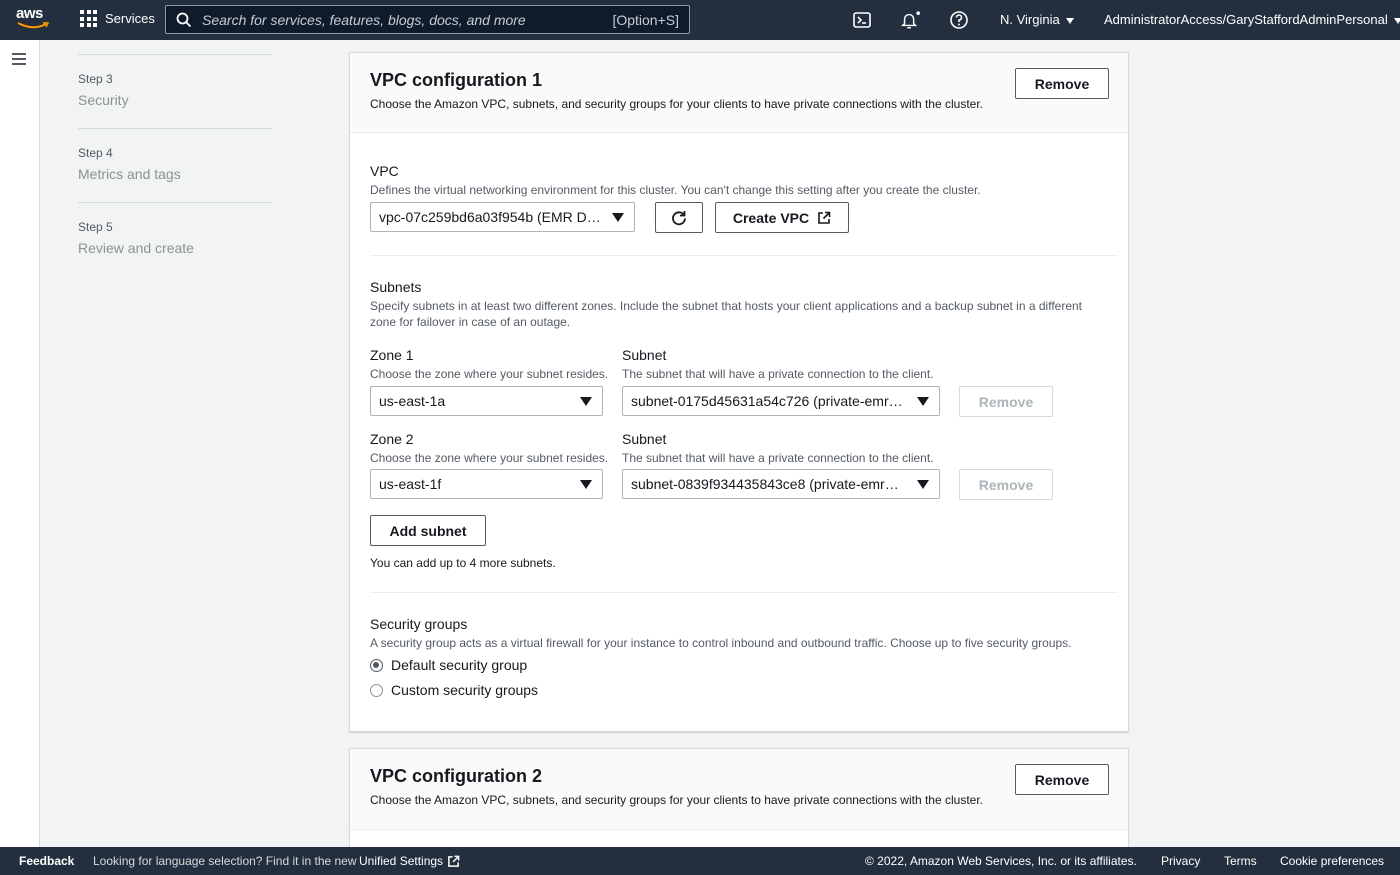  What do you see at coordinates (456, 80) in the screenshot?
I see `panel-title: VPC configuration 1` at bounding box center [456, 80].